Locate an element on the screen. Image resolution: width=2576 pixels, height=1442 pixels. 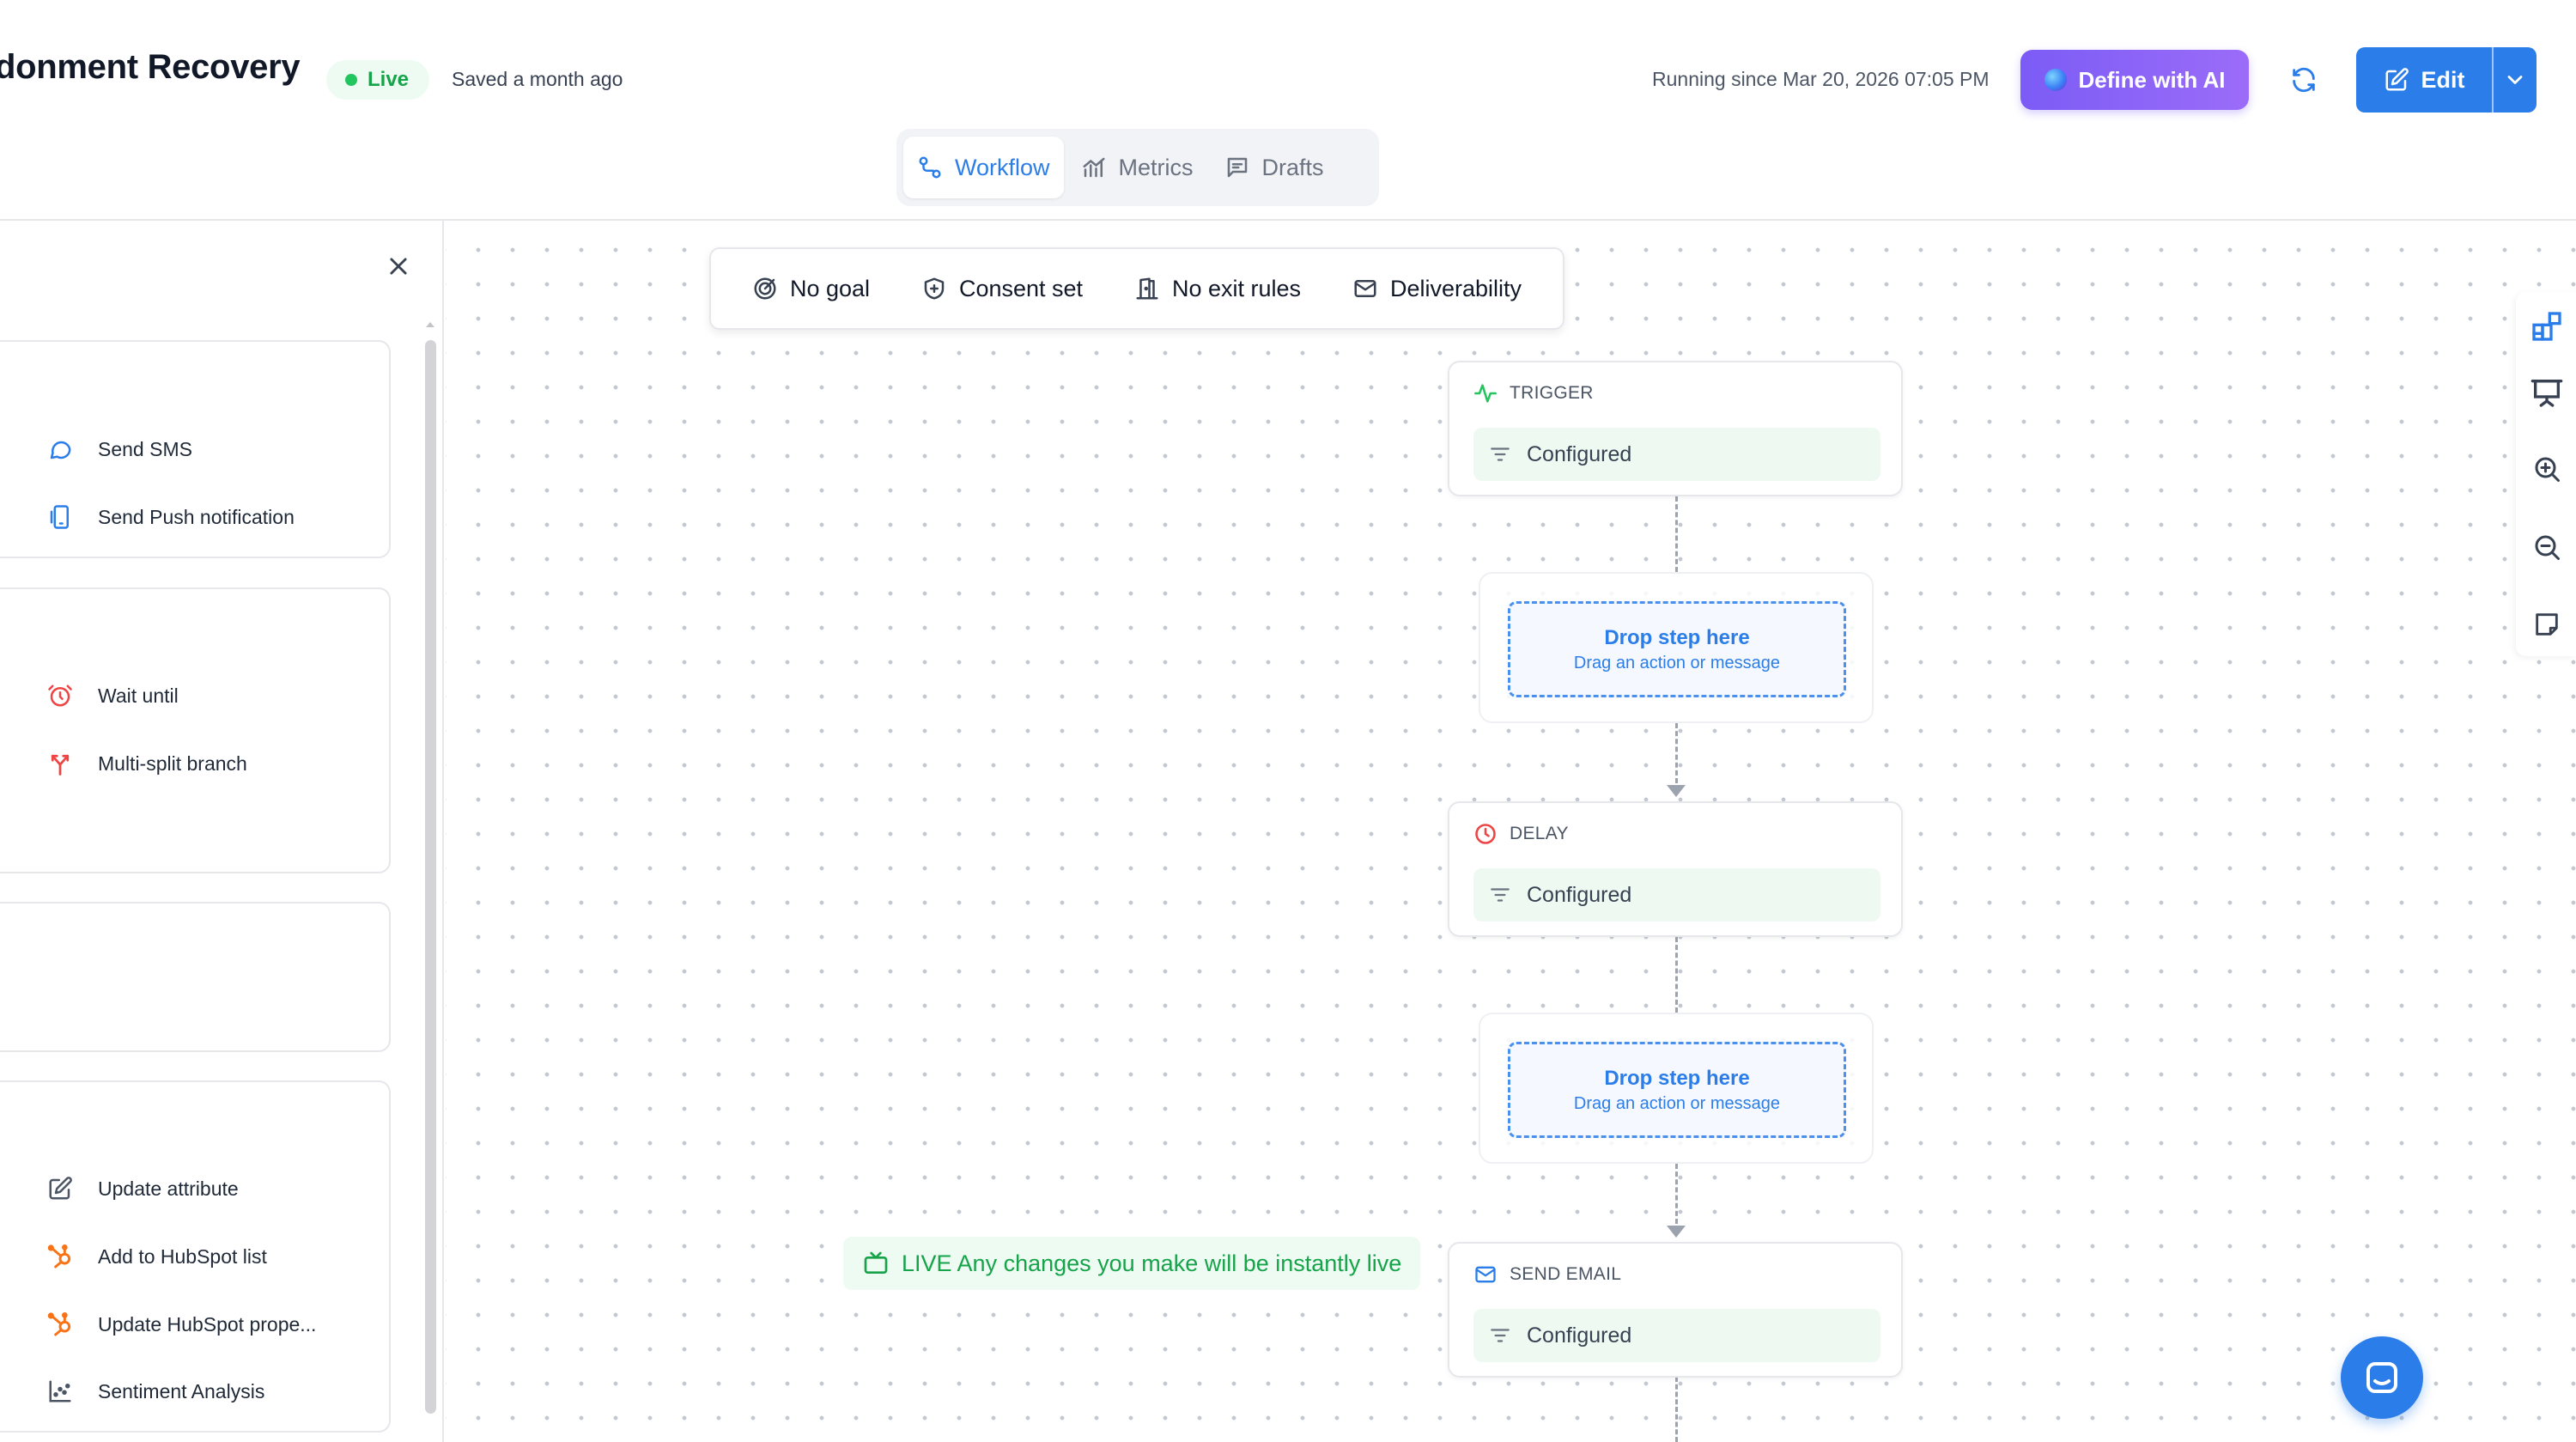
trigger-node: TRIGGER Configured is located at coordinates (1675, 428).